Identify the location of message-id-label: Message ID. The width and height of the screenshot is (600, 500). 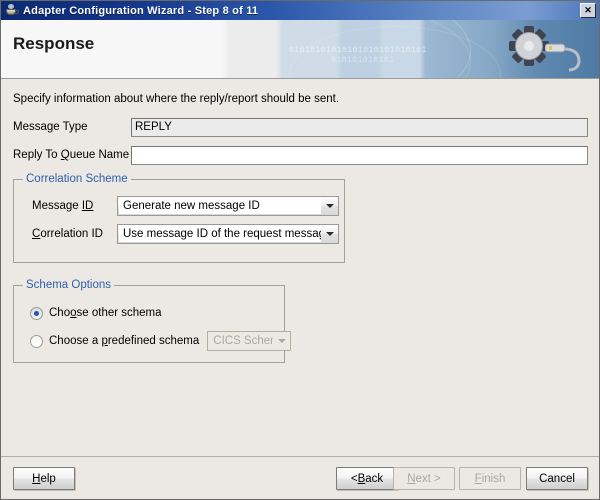
(63, 206).